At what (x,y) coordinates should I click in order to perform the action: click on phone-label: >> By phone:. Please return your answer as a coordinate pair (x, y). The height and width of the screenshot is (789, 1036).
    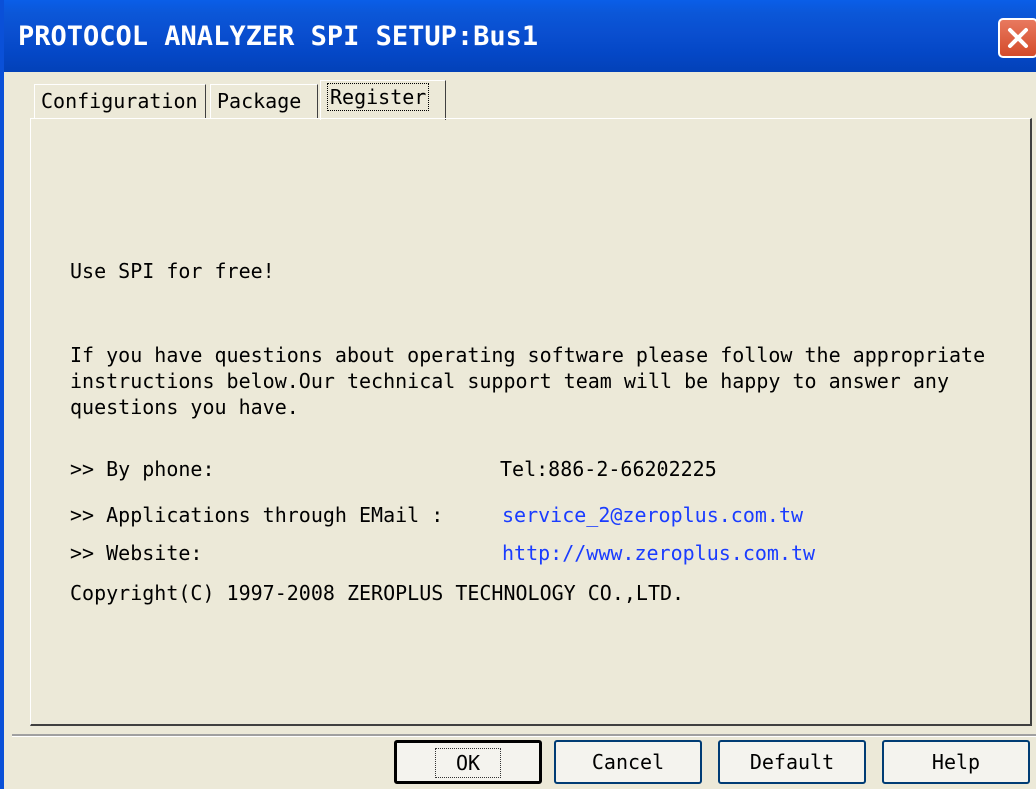
    Looking at the image, I should click on (142, 469).